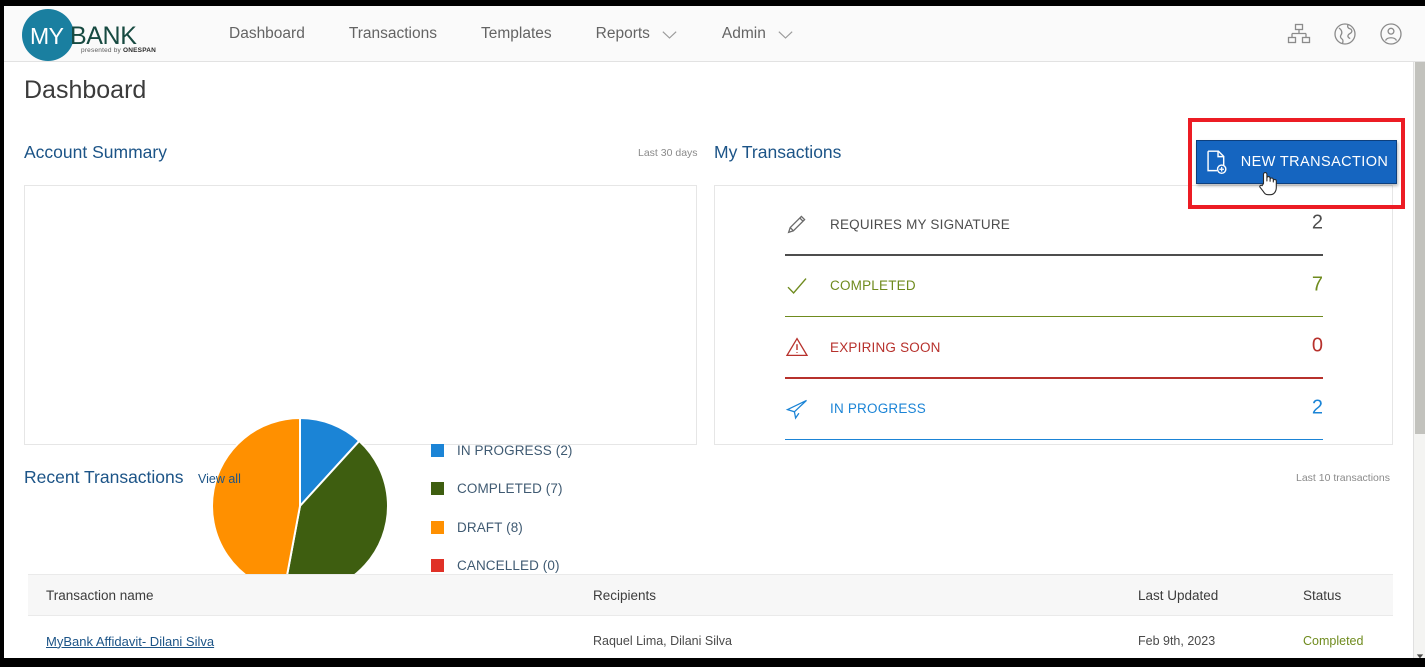  I want to click on vertical-scrollbar, so click(1419, 360).